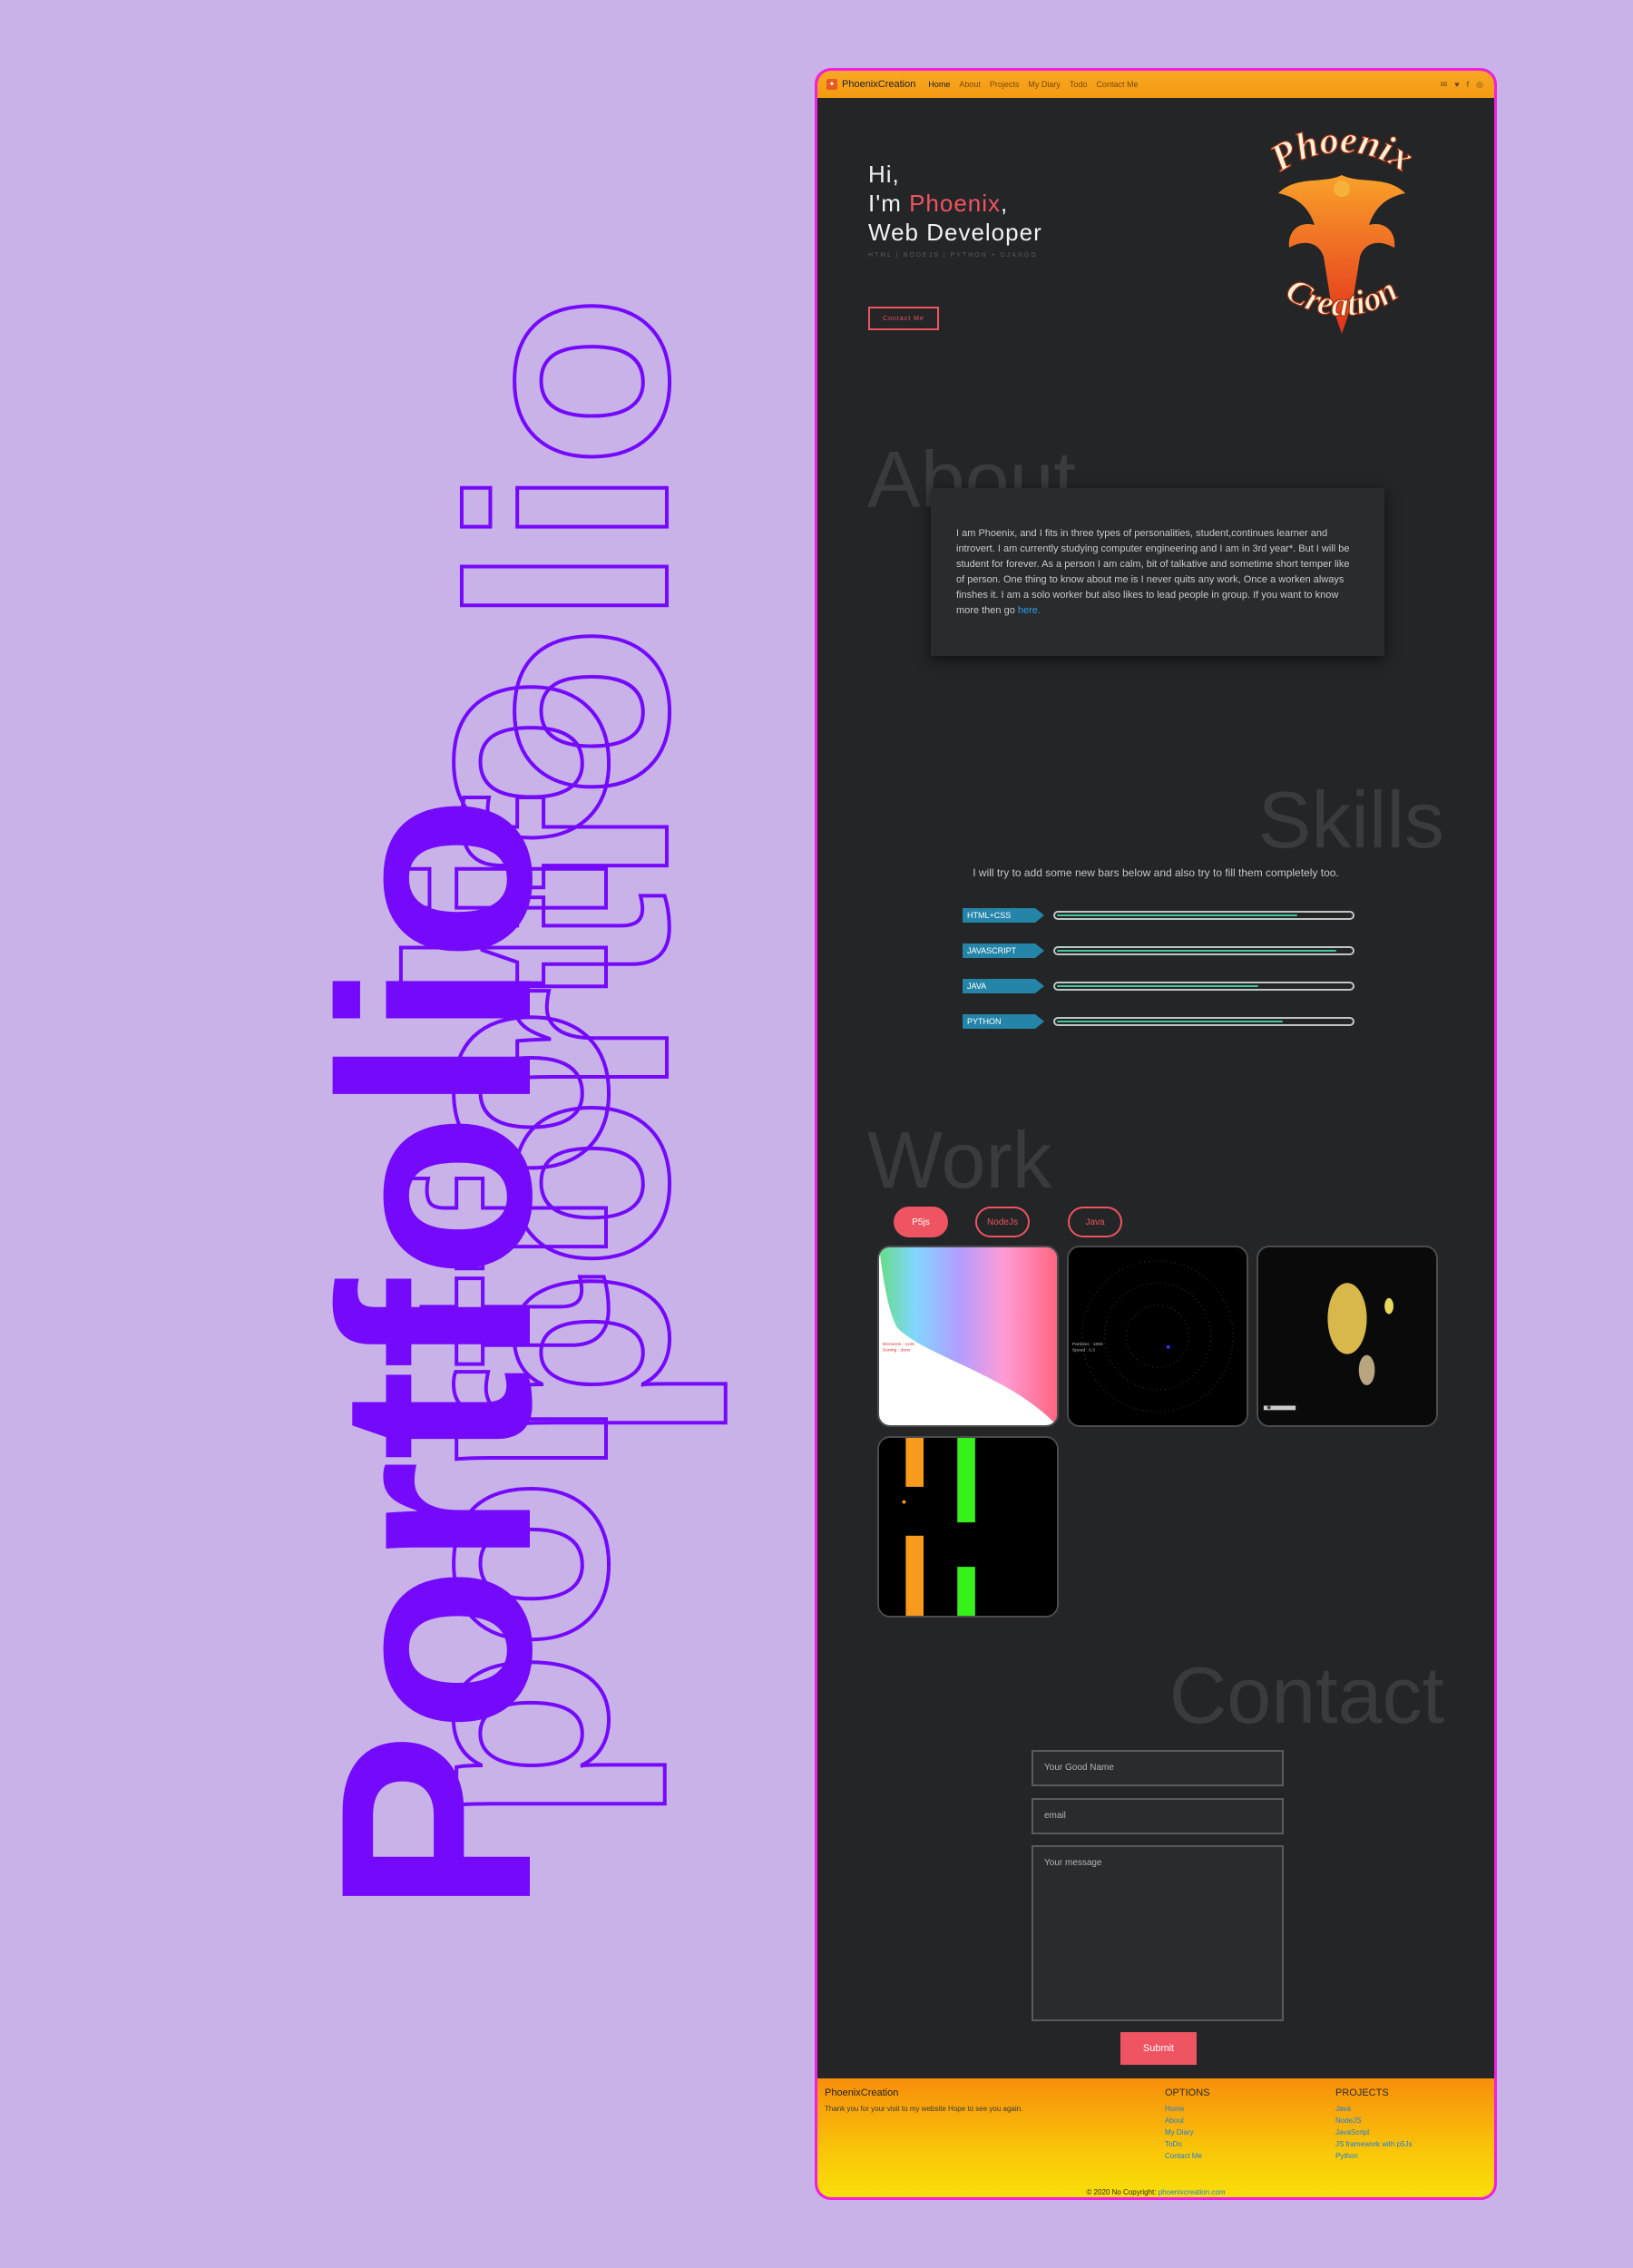  What do you see at coordinates (831, 84) in the screenshot?
I see `brand-logo-icon: ✦` at bounding box center [831, 84].